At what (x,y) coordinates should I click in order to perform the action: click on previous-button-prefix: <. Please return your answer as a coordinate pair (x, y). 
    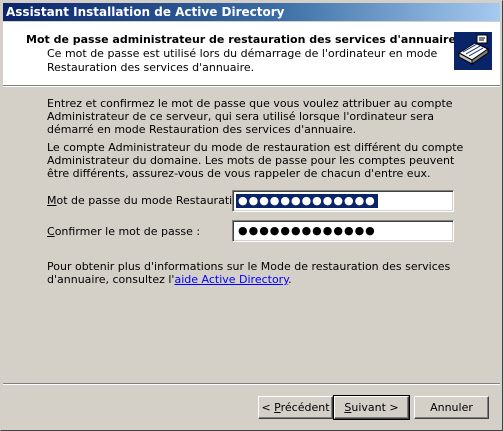
    Looking at the image, I should click on (268, 407).